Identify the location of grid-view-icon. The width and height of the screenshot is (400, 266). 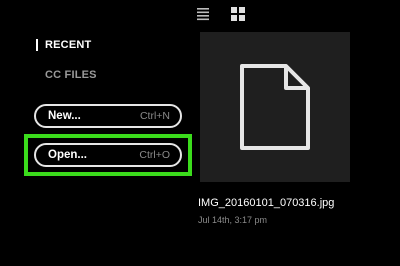
(238, 14).